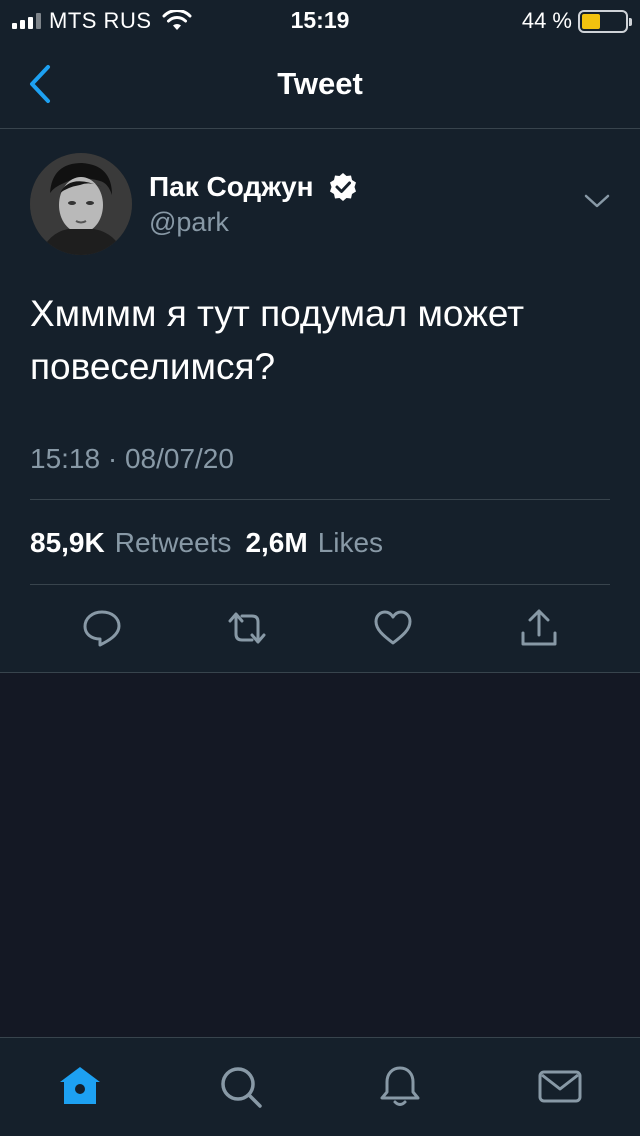  I want to click on tweet-text: Хмммм я тут подумал может повеселимся?, so click(277, 340).